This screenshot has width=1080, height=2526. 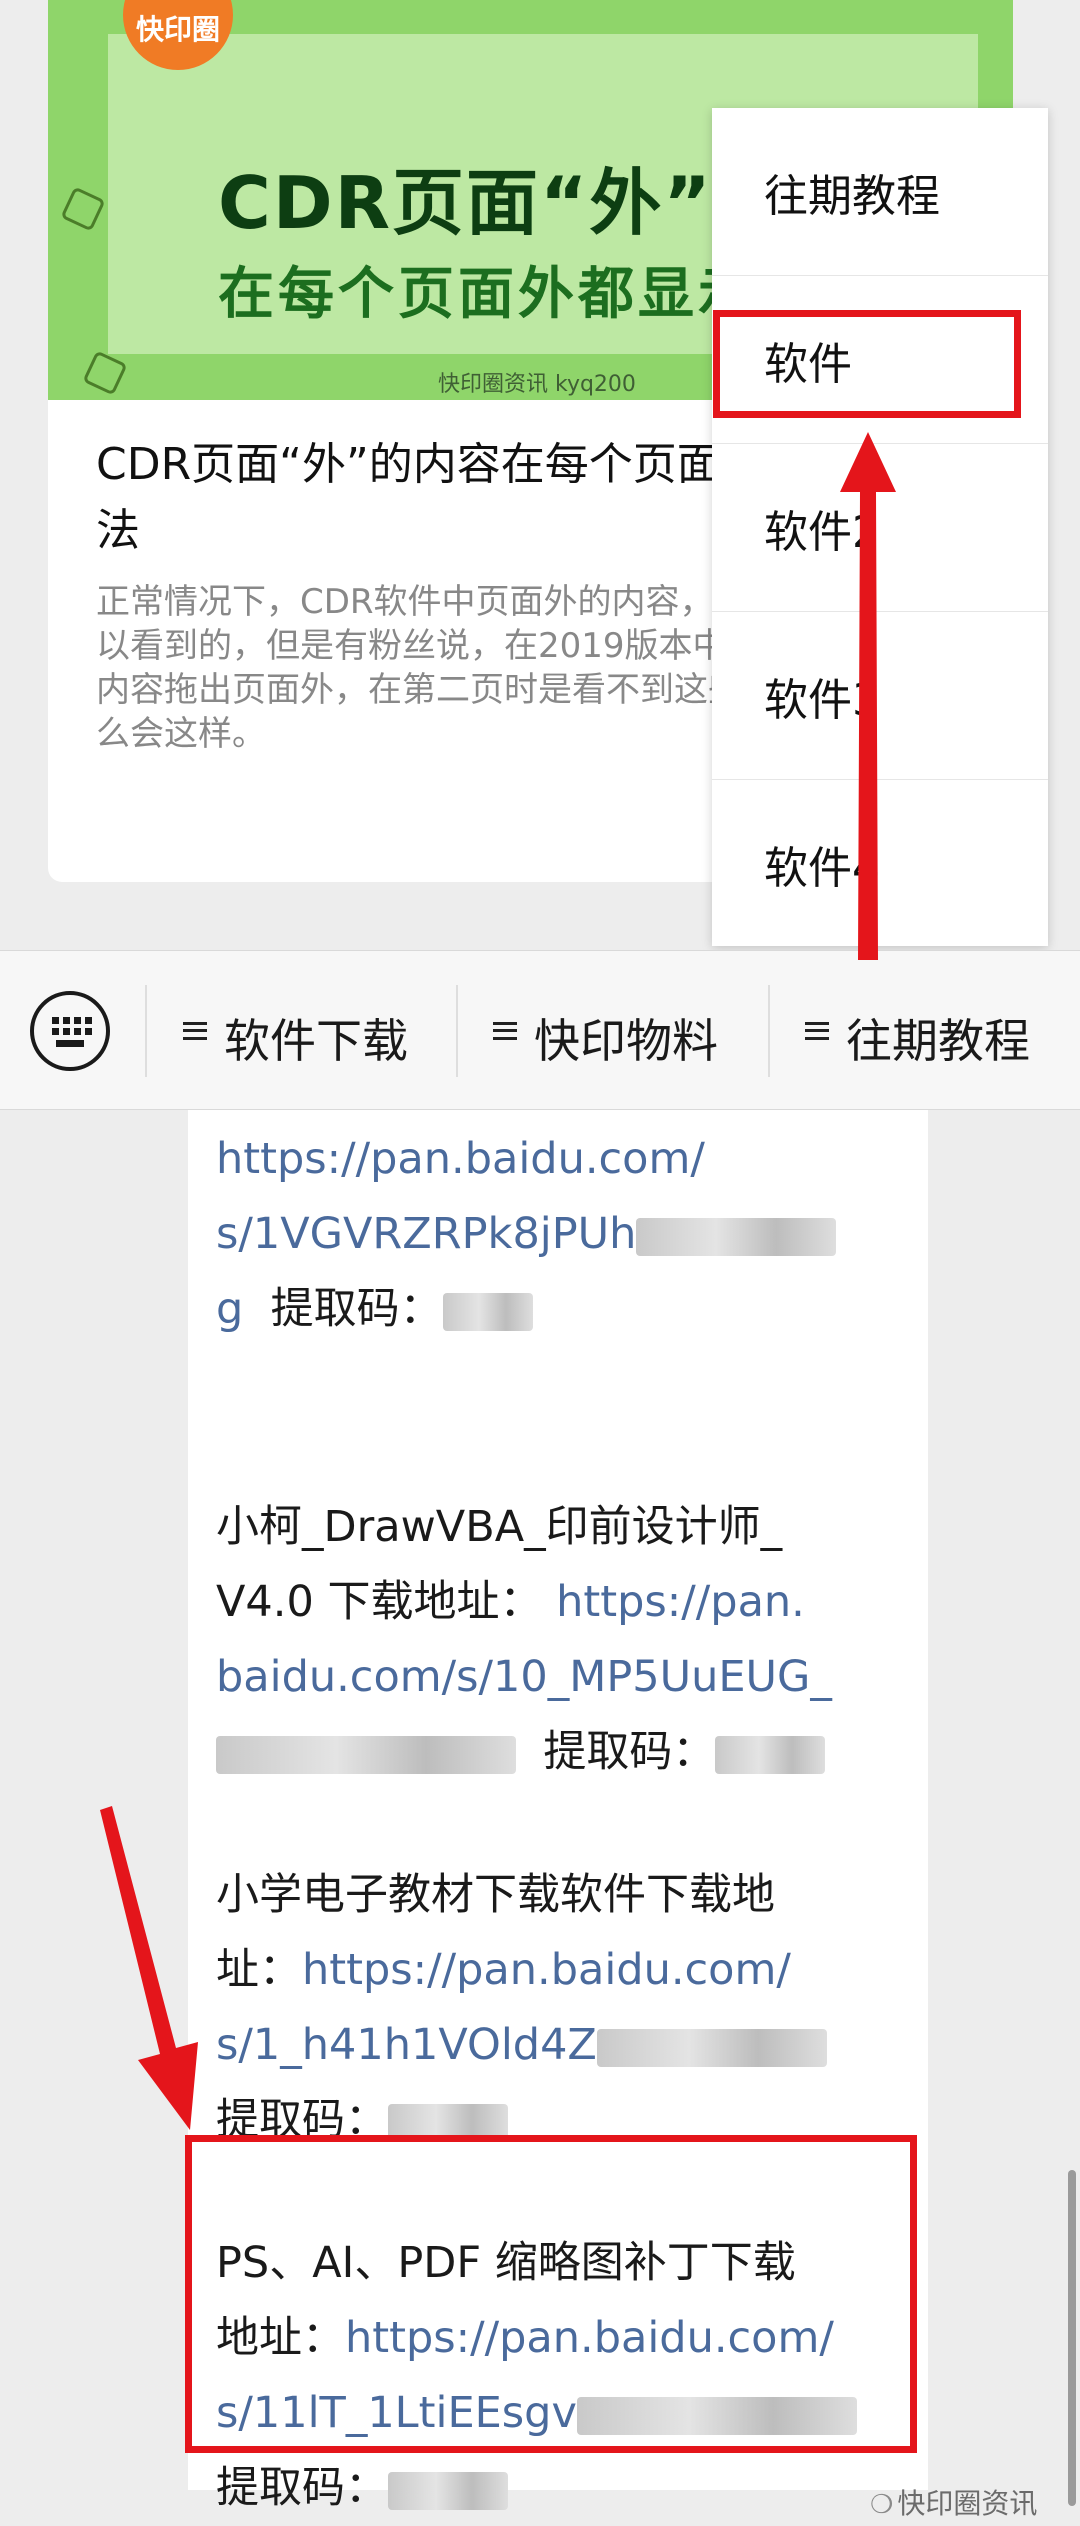 I want to click on wechat-icon: ❍, so click(x=882, y=2505).